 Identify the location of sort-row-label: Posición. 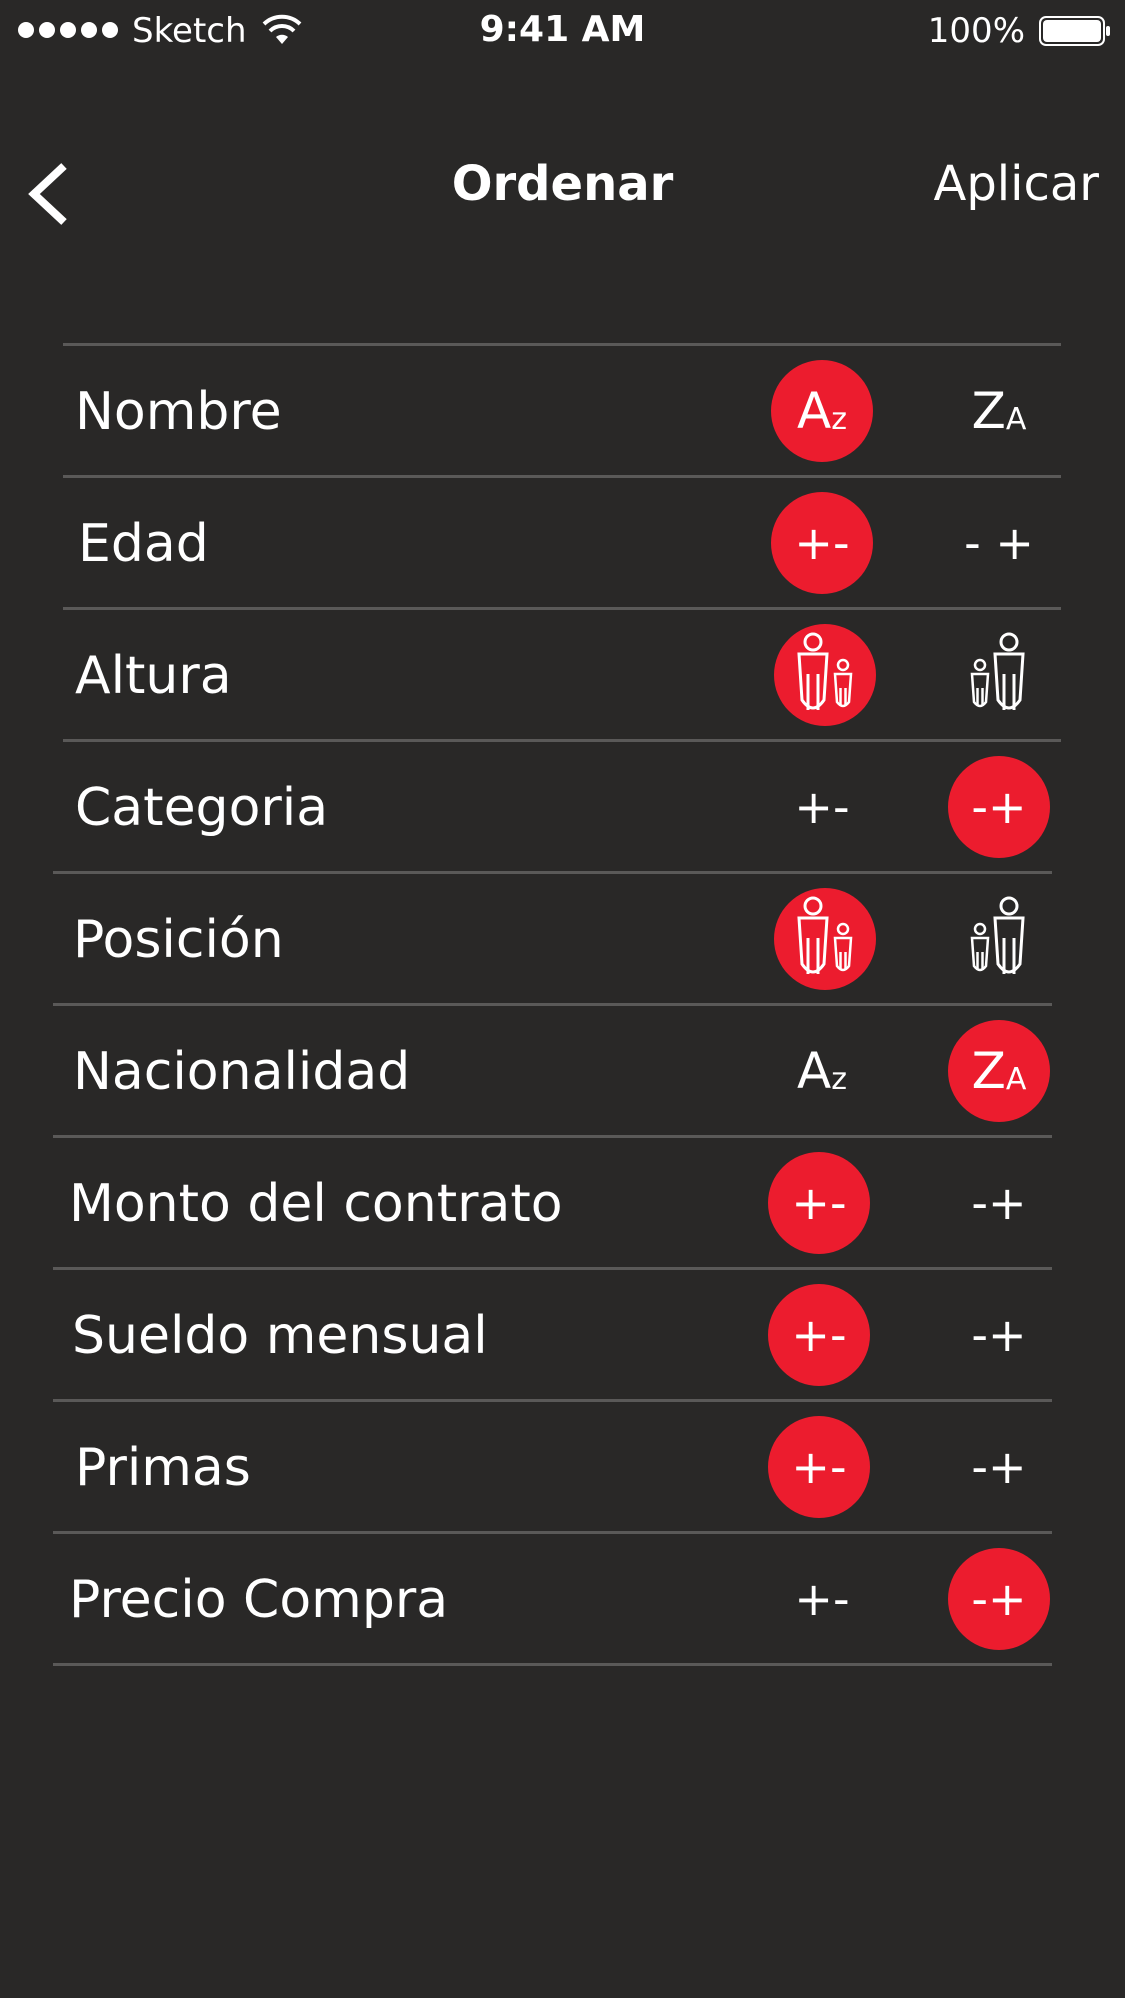
(178, 940).